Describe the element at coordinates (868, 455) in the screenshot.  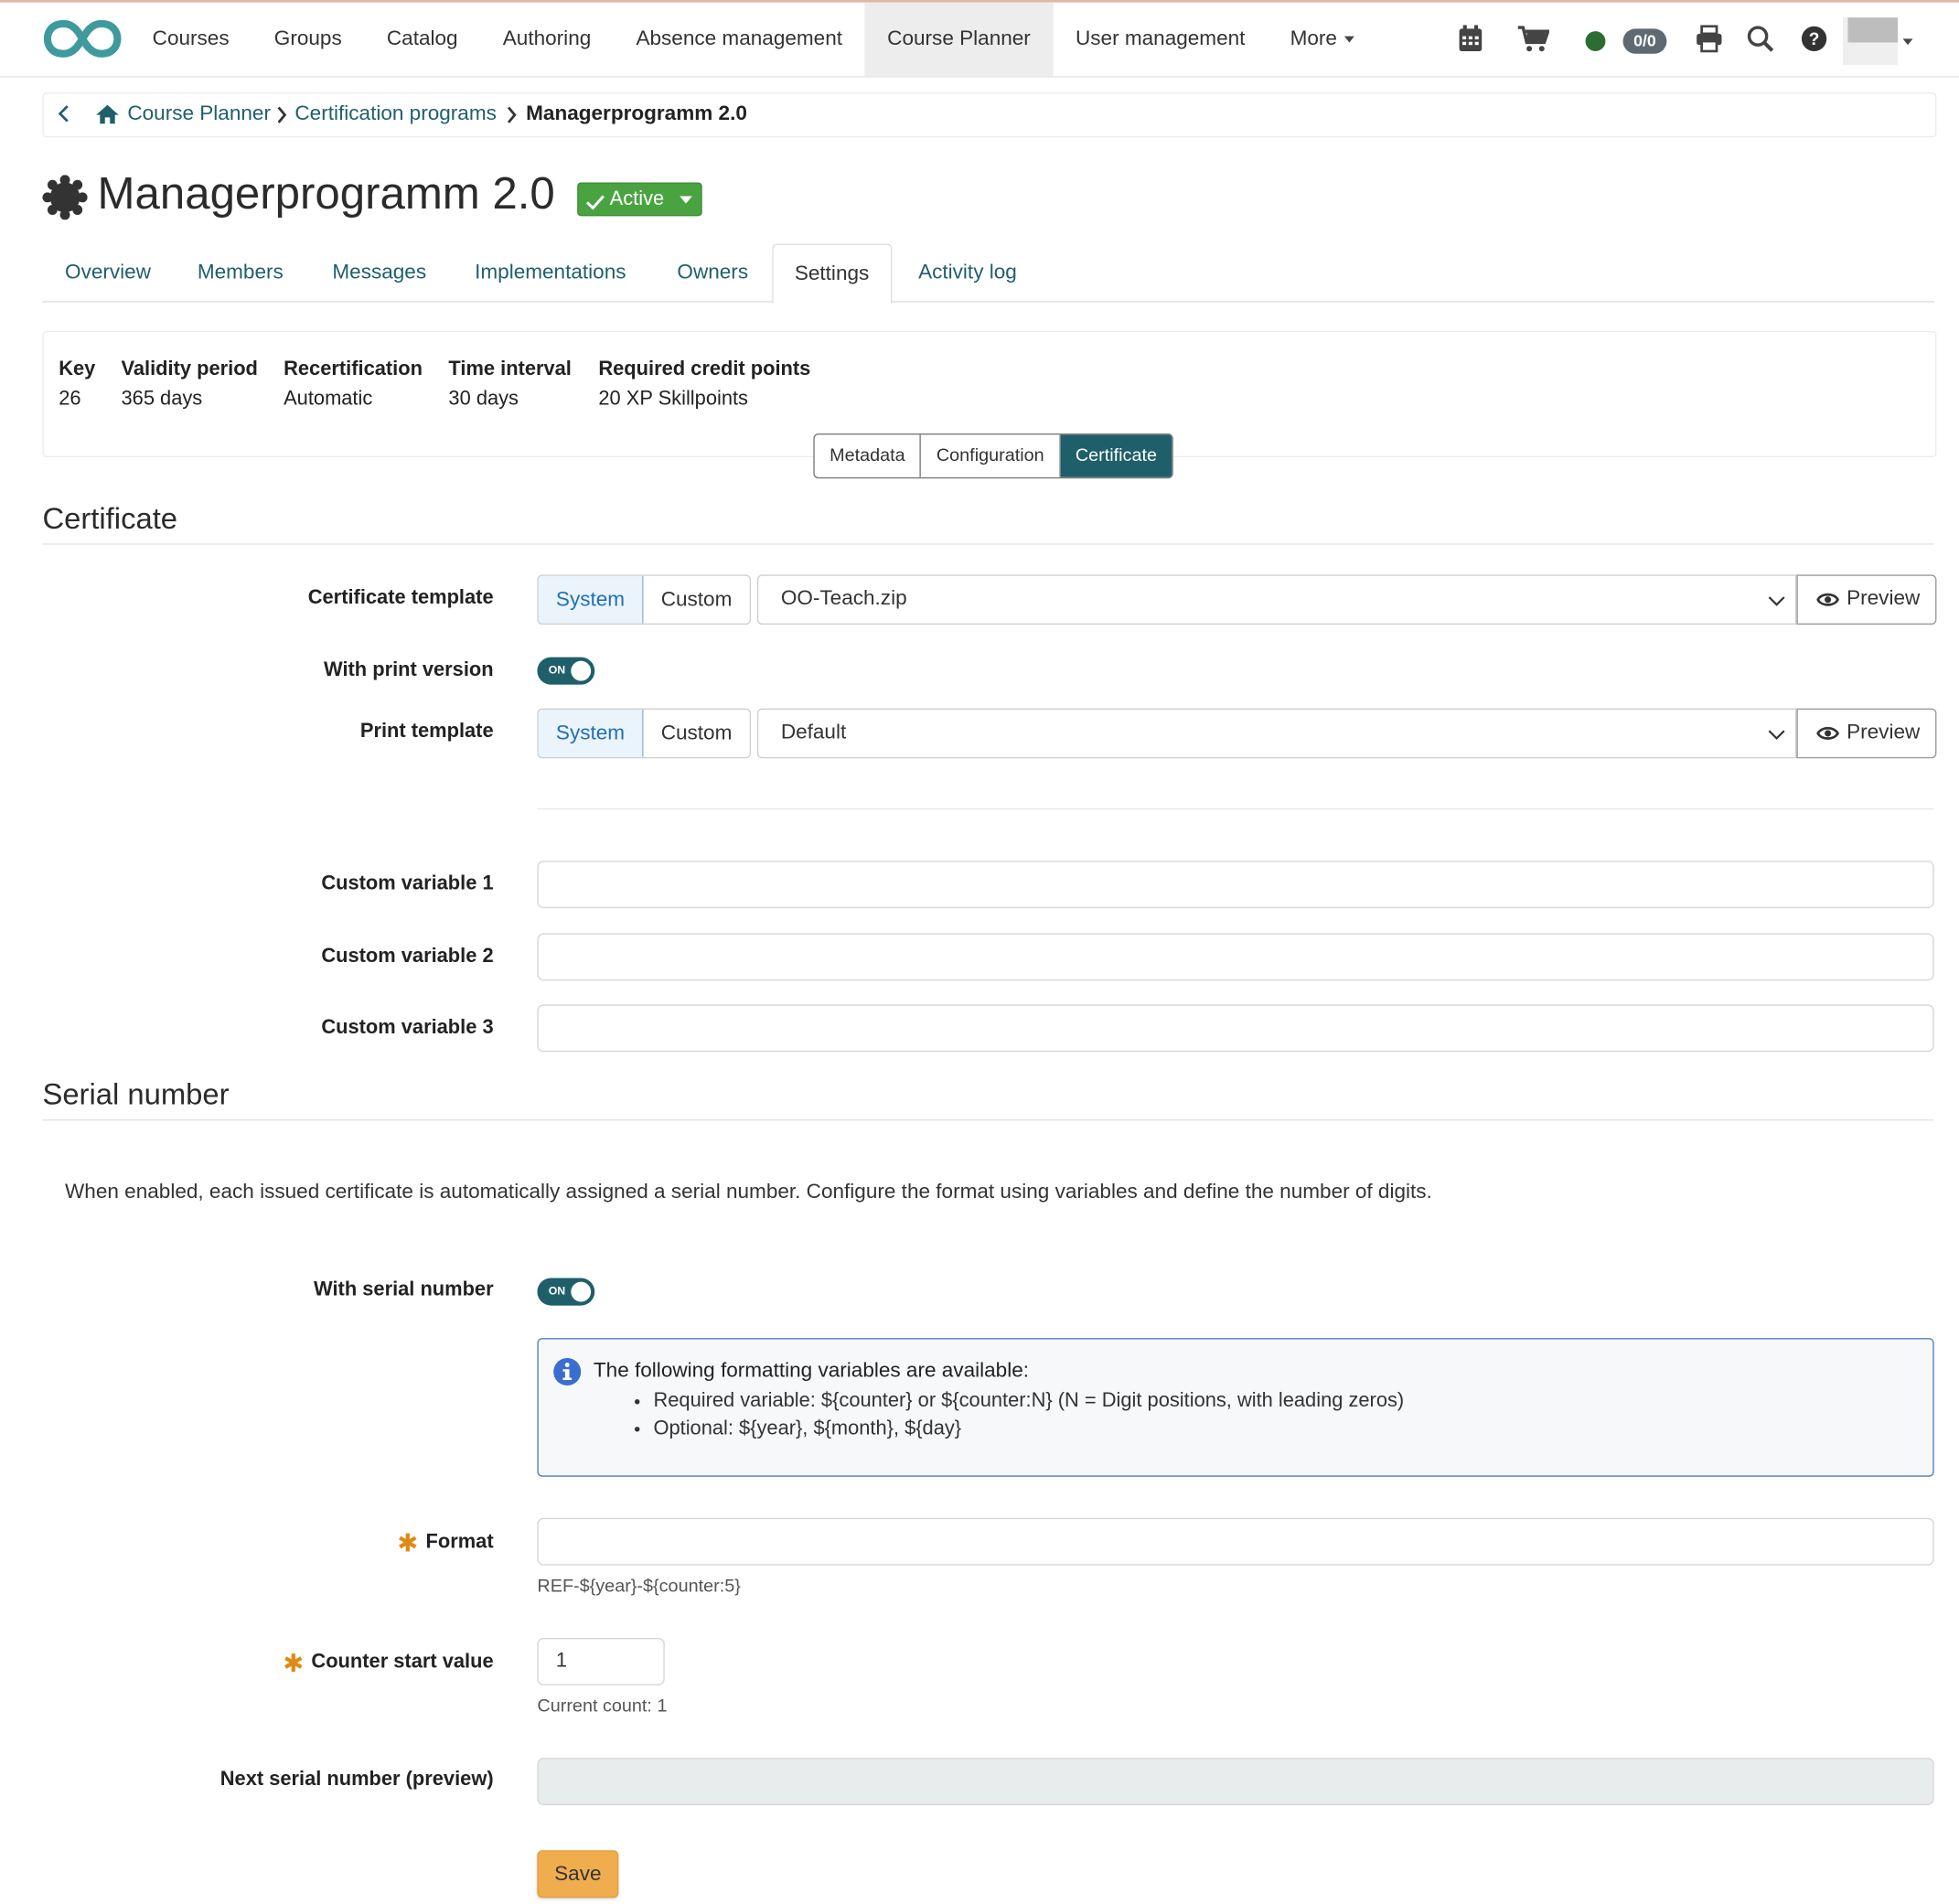
I see `subtab-metadata: Metadata` at that location.